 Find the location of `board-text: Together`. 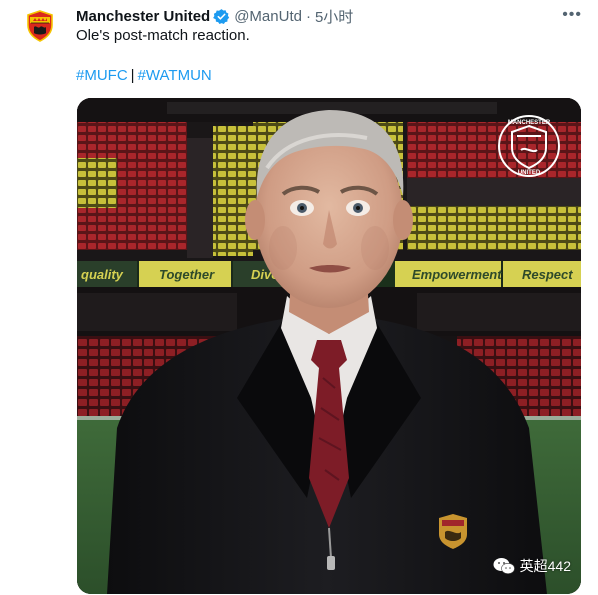

board-text: Together is located at coordinates (187, 274).